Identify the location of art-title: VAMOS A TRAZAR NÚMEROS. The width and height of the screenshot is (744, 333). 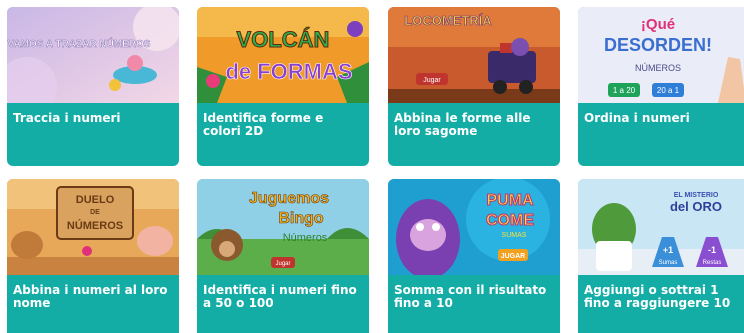
(79, 43).